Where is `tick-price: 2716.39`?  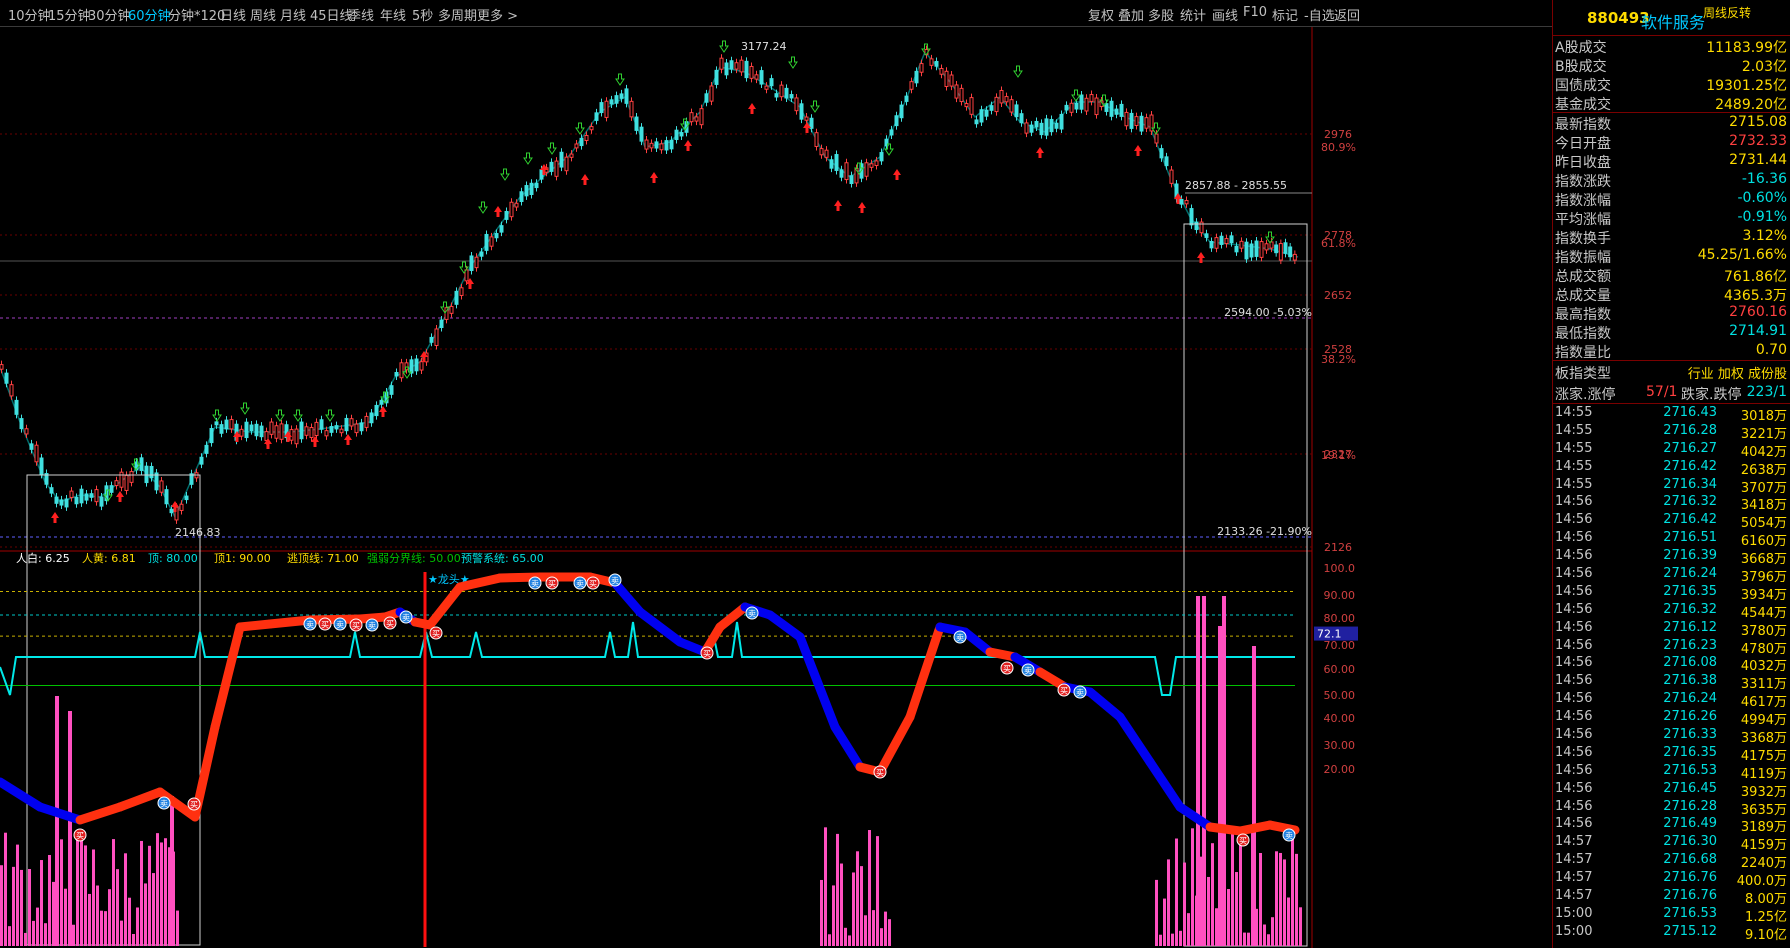 tick-price: 2716.39 is located at coordinates (1690, 556).